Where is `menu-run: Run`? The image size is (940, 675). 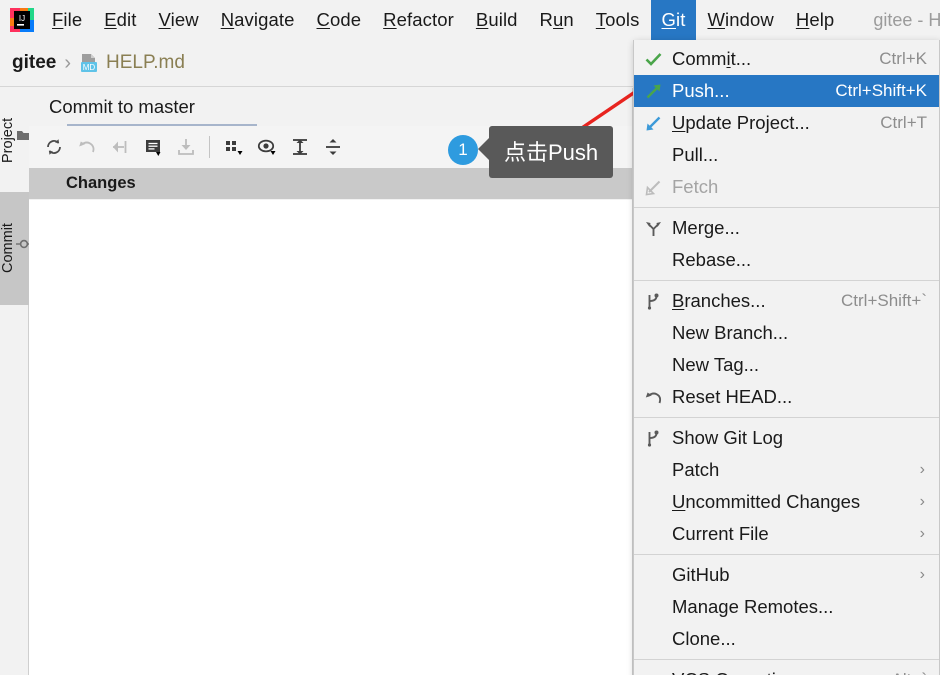 menu-run: Run is located at coordinates (557, 20).